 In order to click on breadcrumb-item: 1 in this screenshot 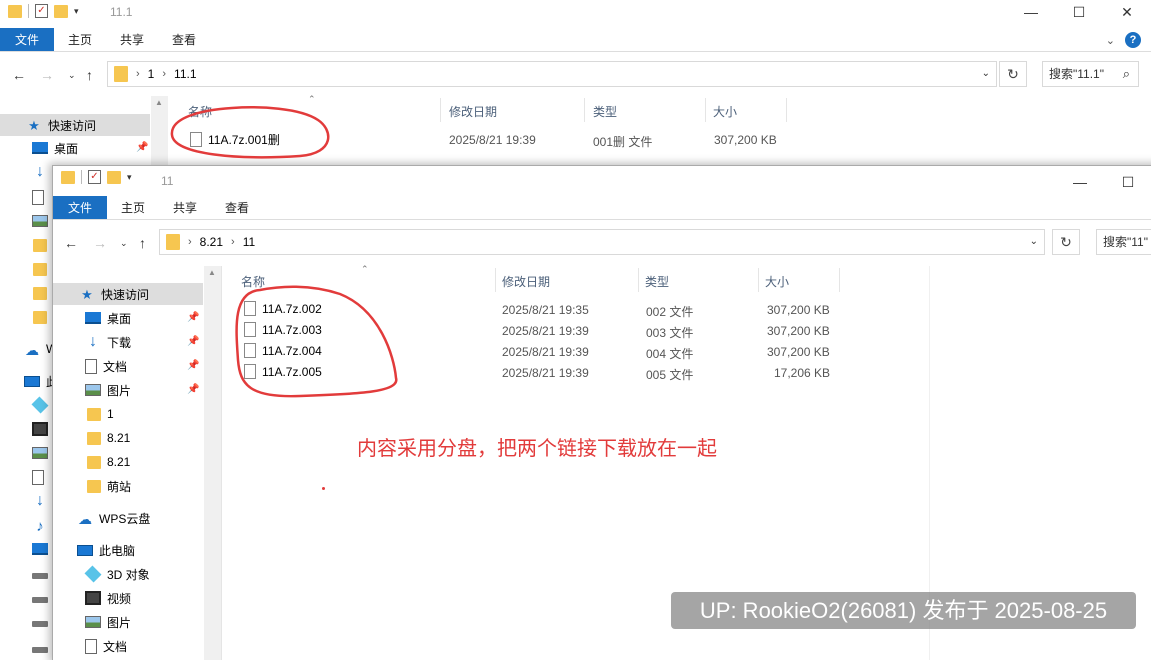, I will do `click(151, 74)`.